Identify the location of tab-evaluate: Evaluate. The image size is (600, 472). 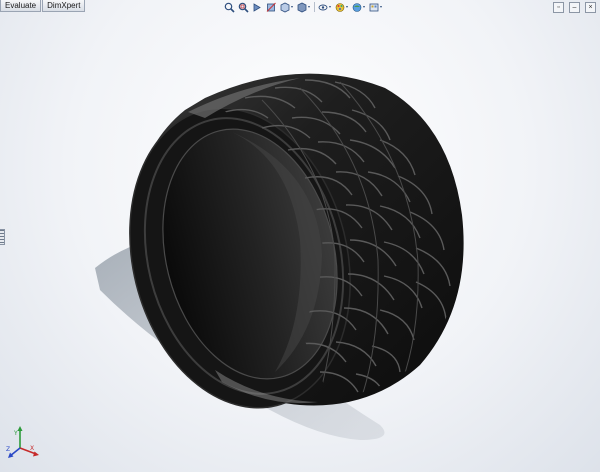
(21, 6).